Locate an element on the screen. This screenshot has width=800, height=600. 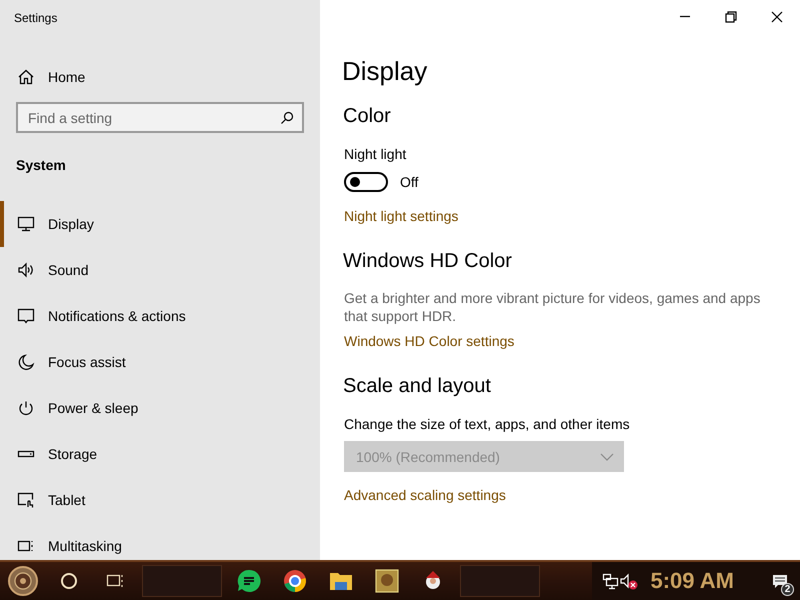
home-nav-item: Home is located at coordinates (51, 77).